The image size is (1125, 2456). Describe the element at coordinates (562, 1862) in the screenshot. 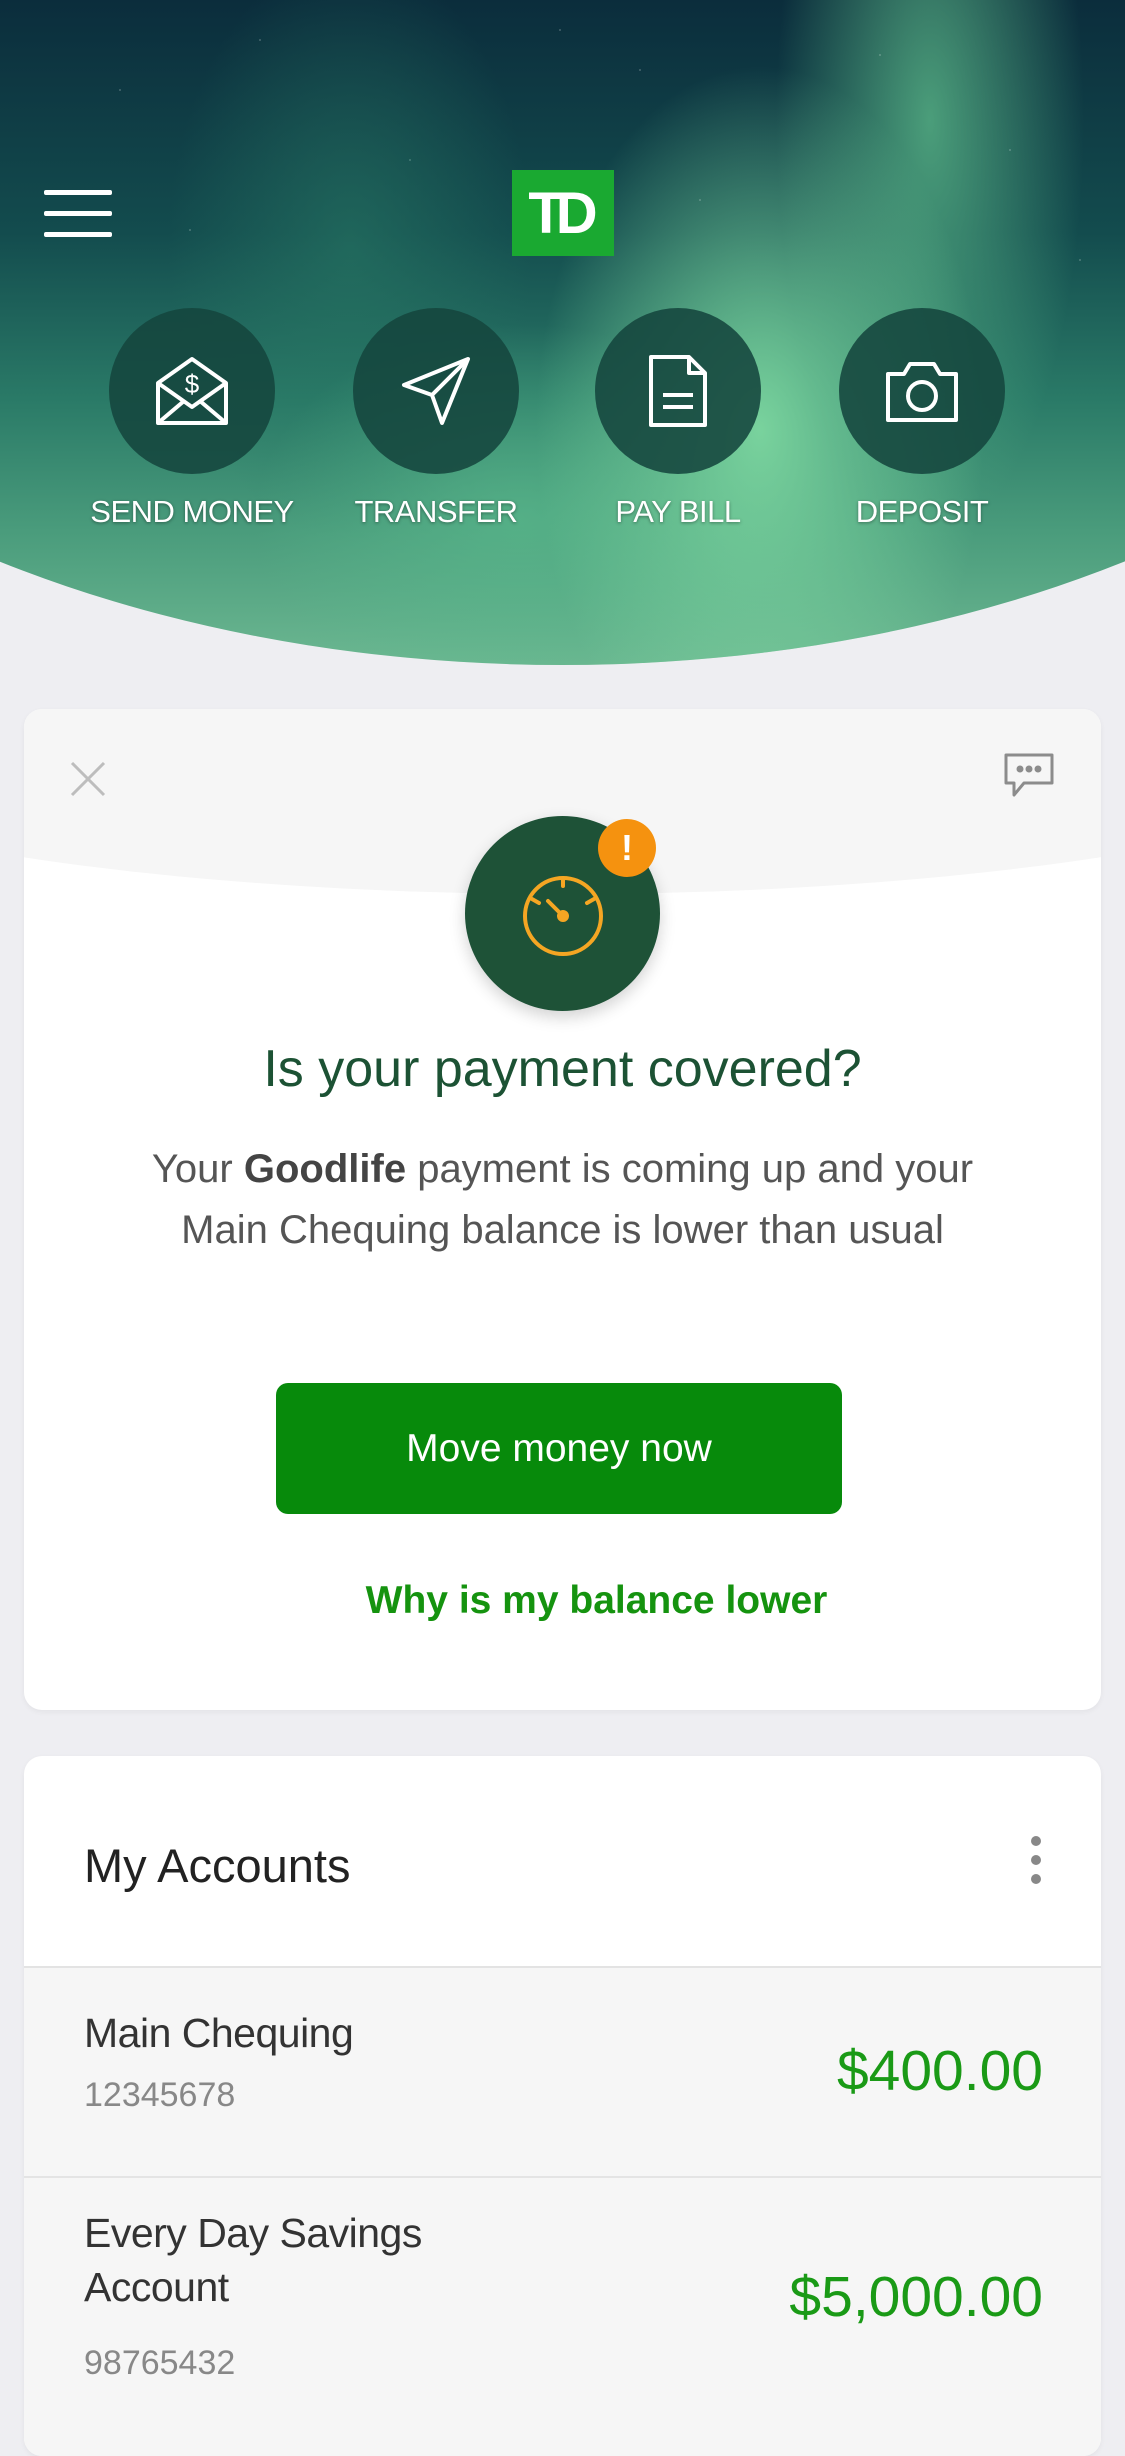

I see `accounts-header: My Accounts` at that location.